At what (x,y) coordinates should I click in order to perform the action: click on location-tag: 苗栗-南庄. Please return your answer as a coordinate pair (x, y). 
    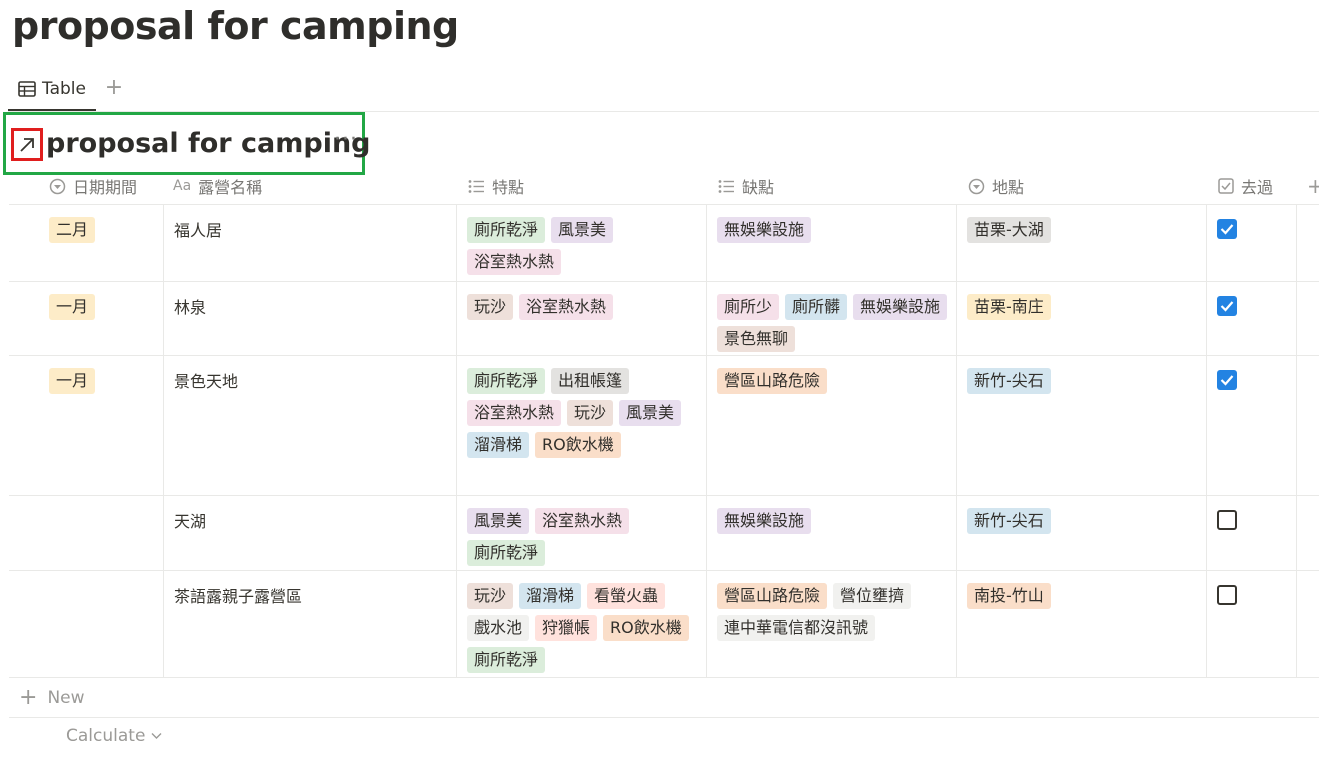
    Looking at the image, I should click on (1009, 307).